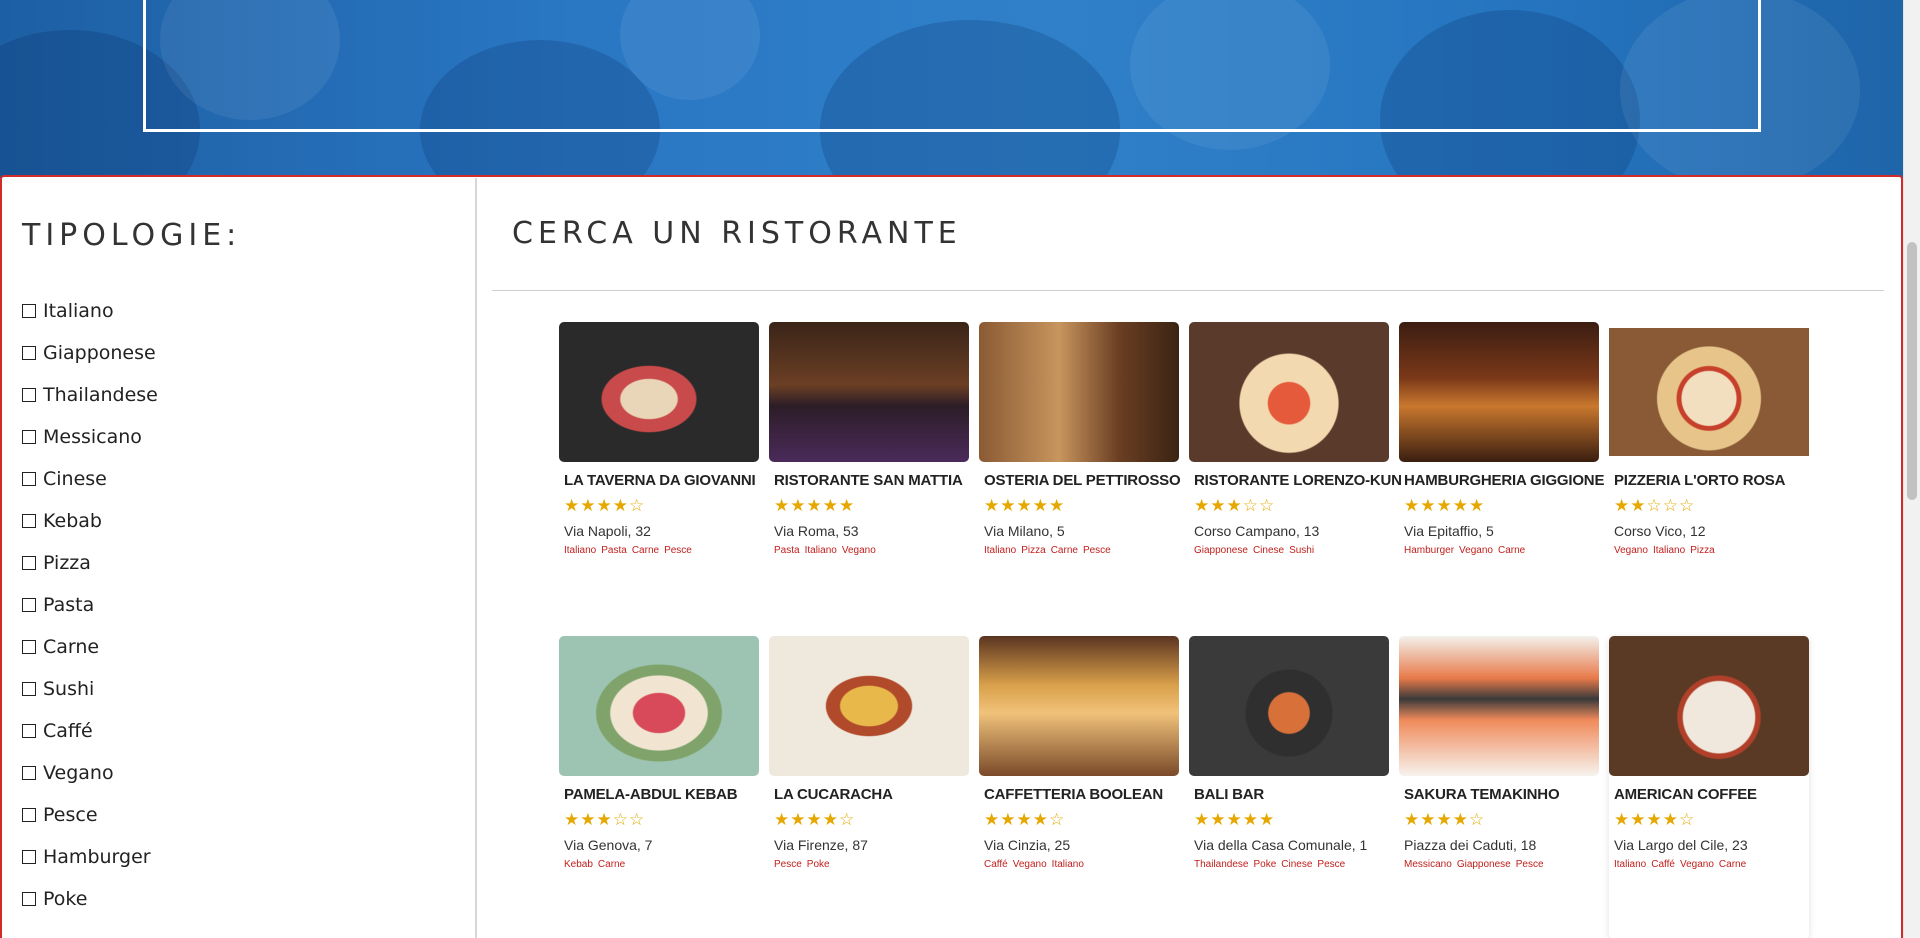  What do you see at coordinates (1504, 480) in the screenshot?
I see `restaurant-name: HAMBURGHERIA GIGGIONE` at bounding box center [1504, 480].